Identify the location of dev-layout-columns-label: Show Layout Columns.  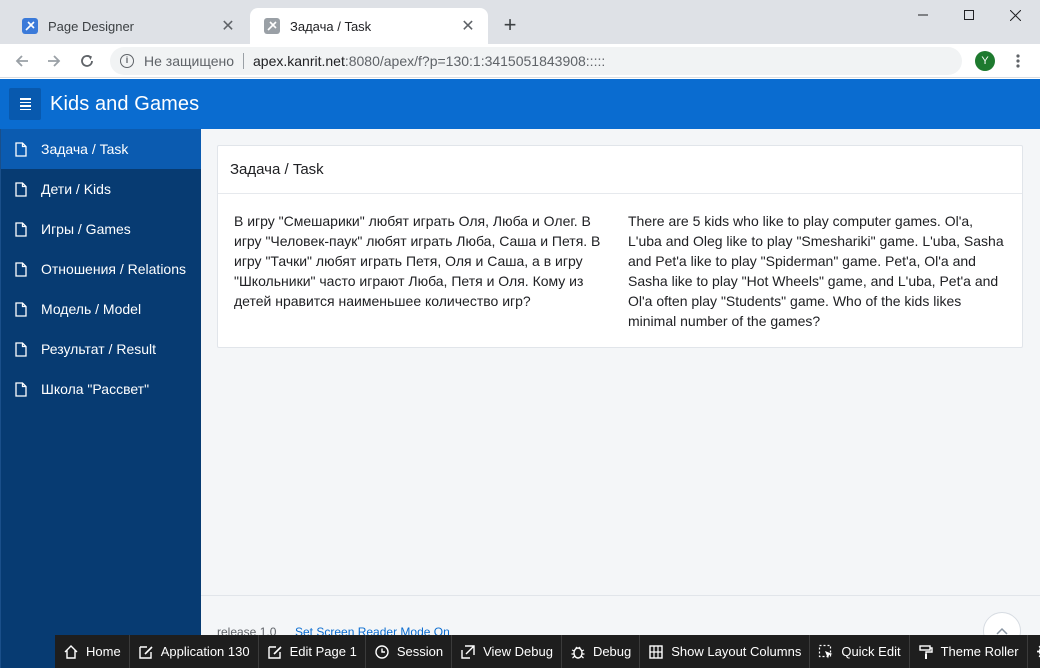
(736, 651).